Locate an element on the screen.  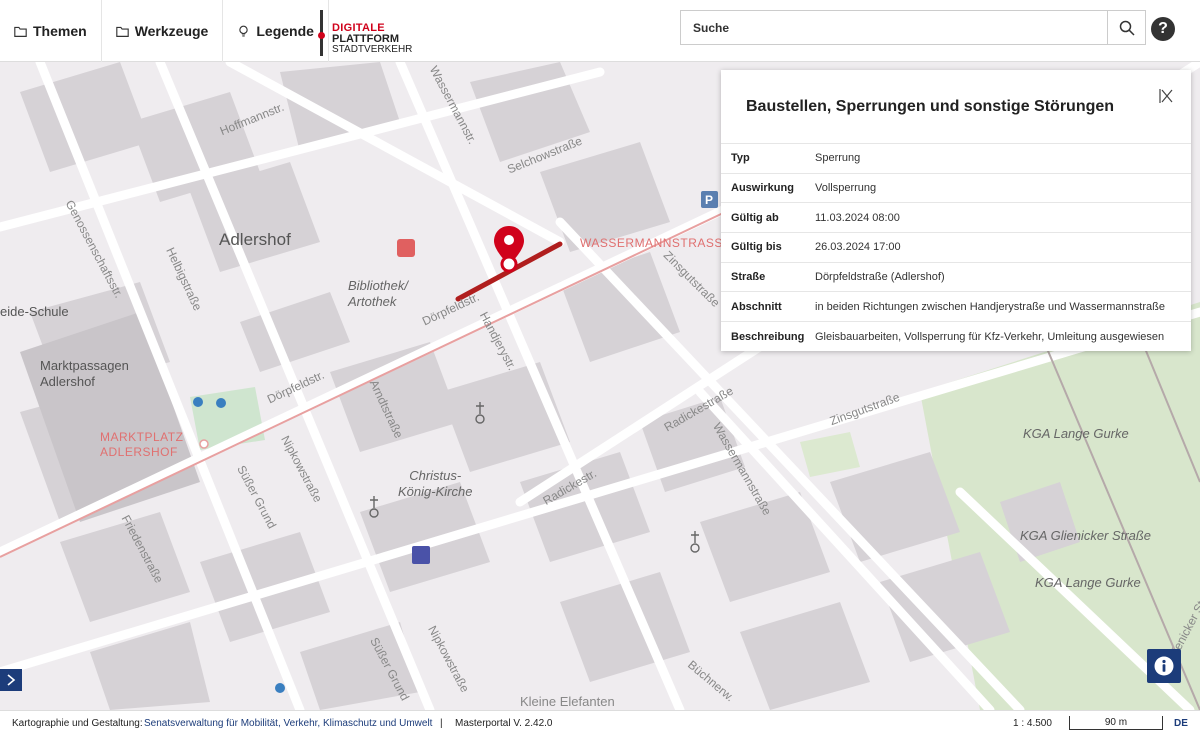
attribute-value: Dörpfeldstraße (Adlershof) is located at coordinates (1003, 276).